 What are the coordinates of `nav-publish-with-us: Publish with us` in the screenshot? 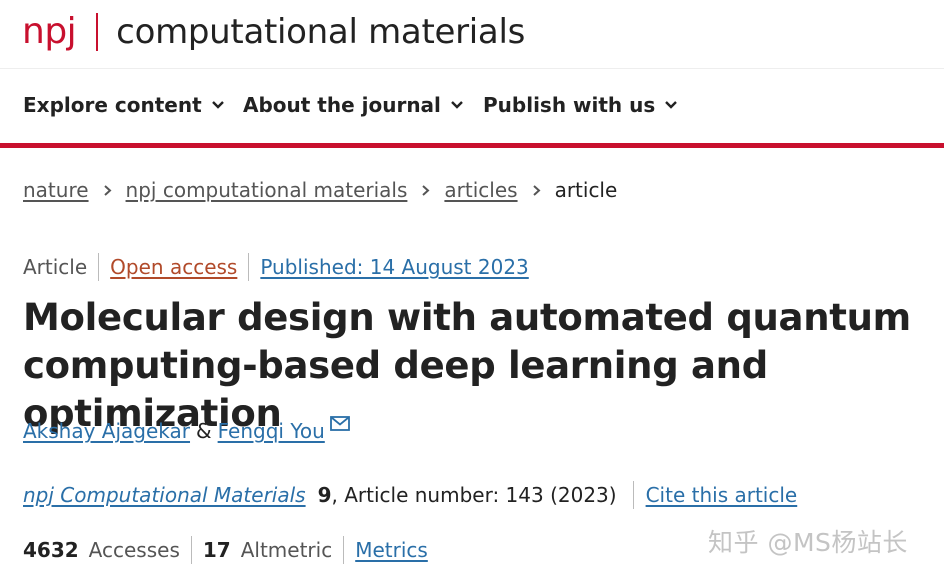 It's located at (580, 105).